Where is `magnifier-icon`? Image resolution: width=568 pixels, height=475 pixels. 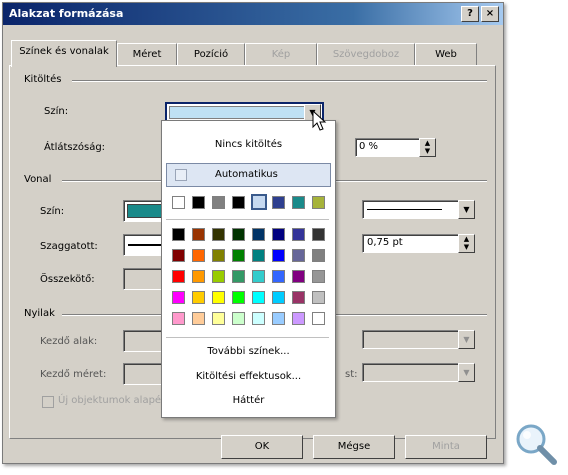 magnifier-icon is located at coordinates (536, 444).